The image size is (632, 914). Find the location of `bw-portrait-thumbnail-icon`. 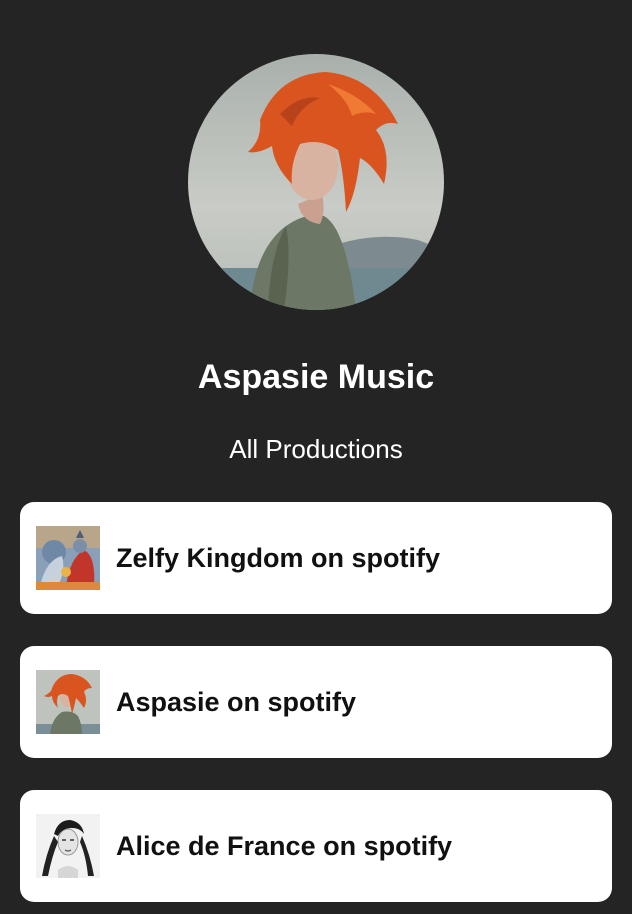

bw-portrait-thumbnail-icon is located at coordinates (68, 846).